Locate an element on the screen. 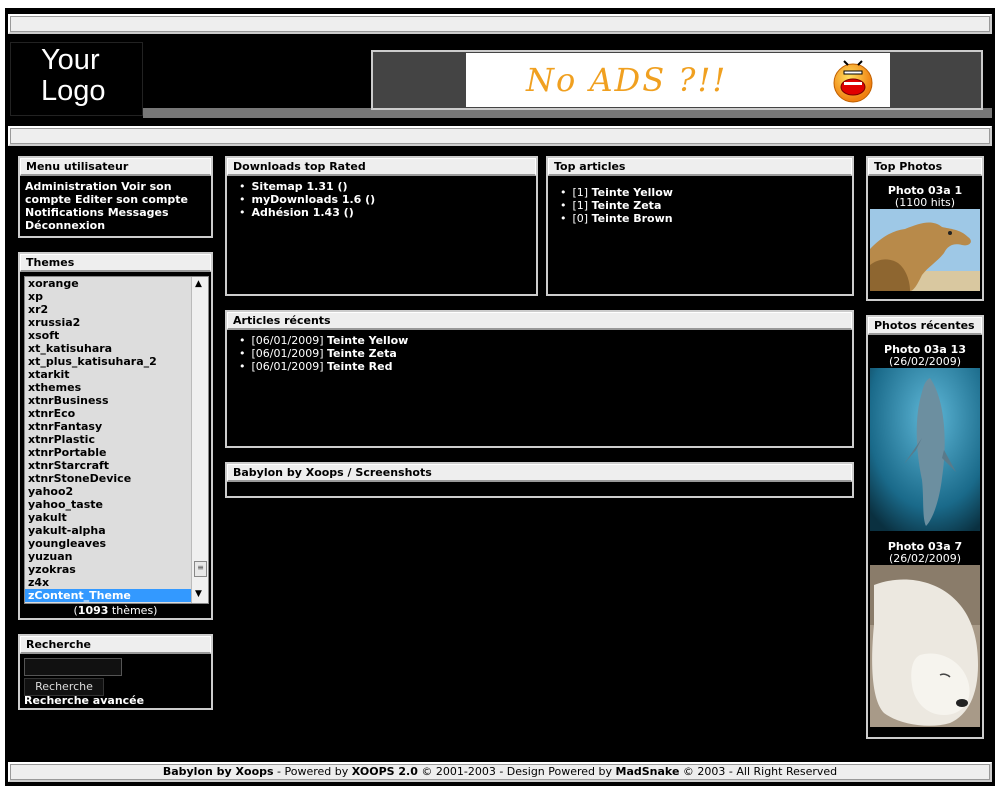 This screenshot has width=1000, height=792. theme-option: xtnrBusiness is located at coordinates (108, 400).